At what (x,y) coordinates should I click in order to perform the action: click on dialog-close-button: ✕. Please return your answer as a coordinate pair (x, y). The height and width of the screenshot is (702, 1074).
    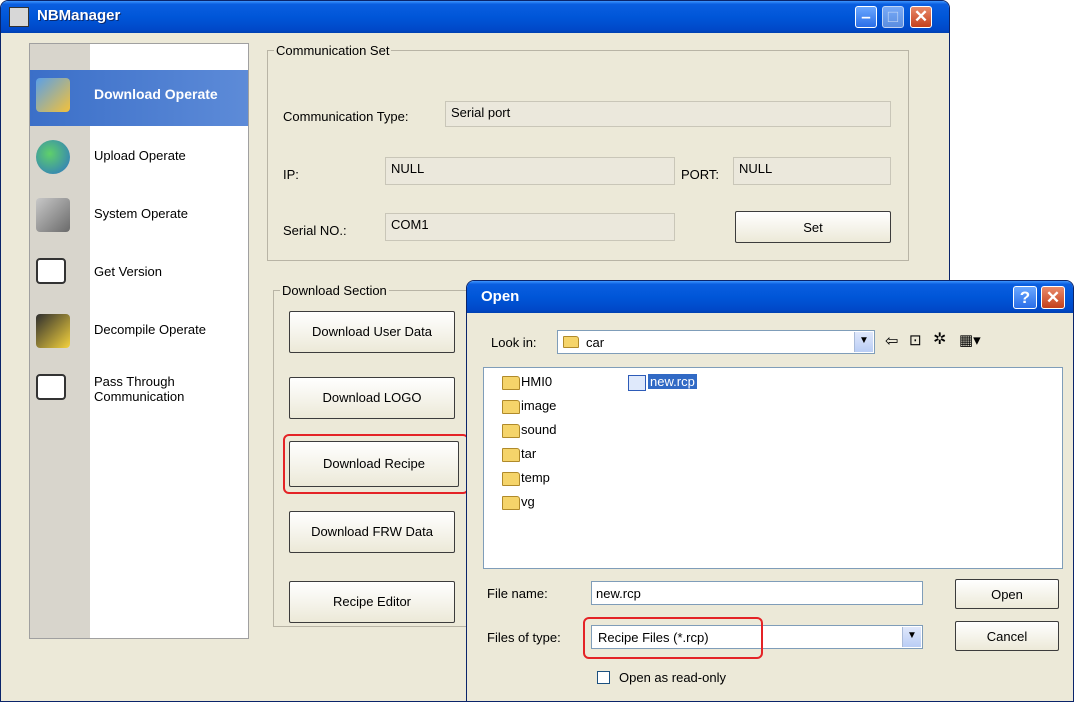
    Looking at the image, I should click on (1053, 297).